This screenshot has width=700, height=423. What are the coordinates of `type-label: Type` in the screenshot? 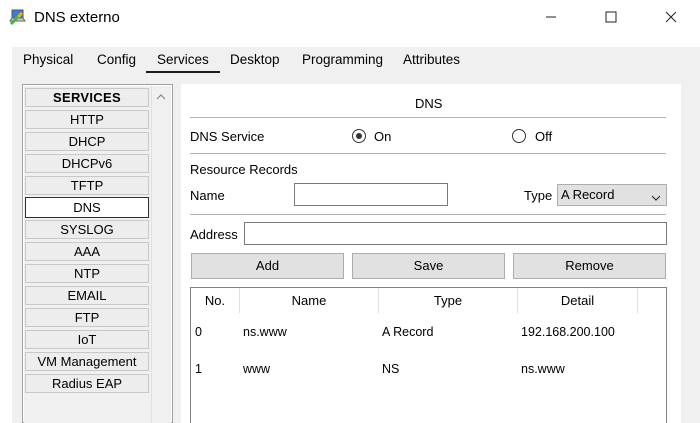 It's located at (538, 195).